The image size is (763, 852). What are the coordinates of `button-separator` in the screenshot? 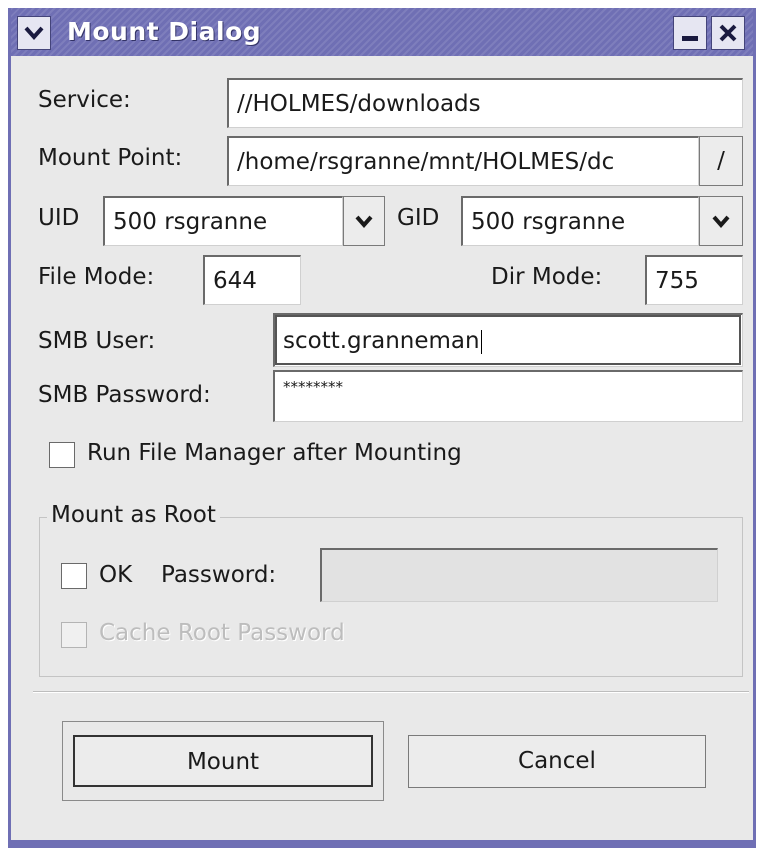 It's located at (391, 692).